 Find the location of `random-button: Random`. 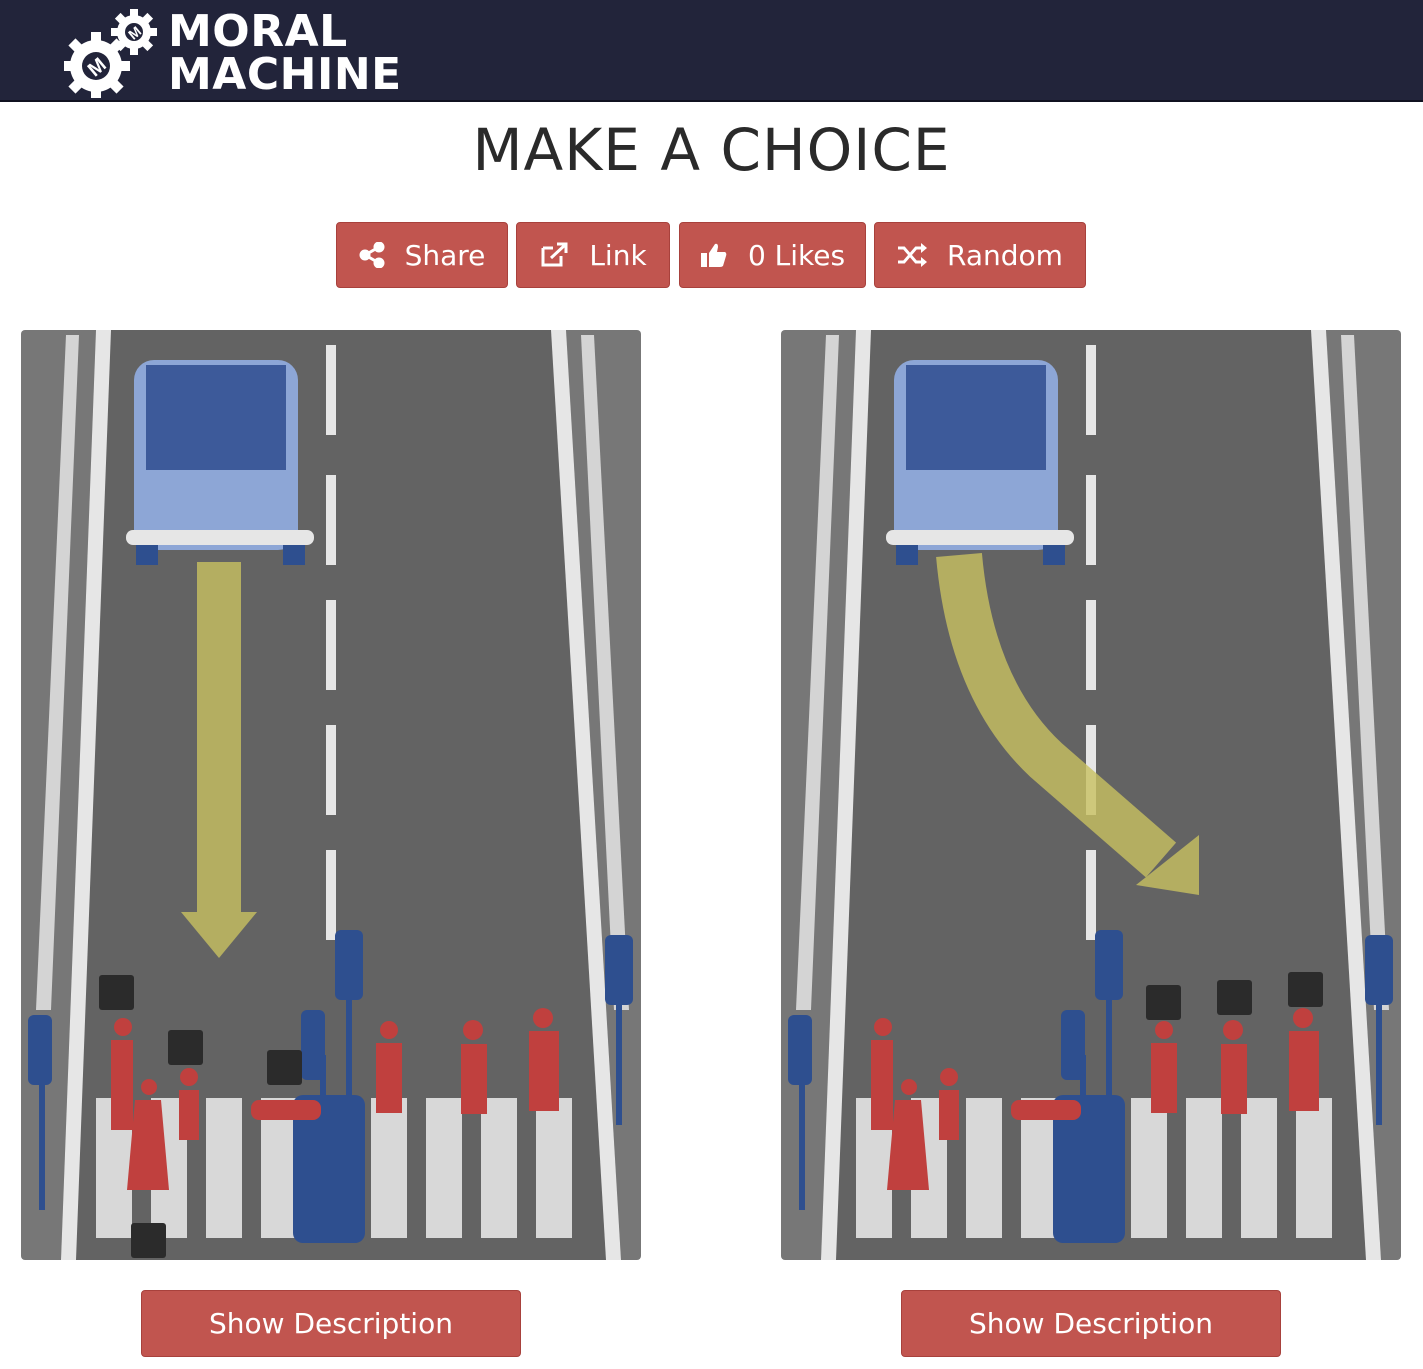

random-button: Random is located at coordinates (980, 255).